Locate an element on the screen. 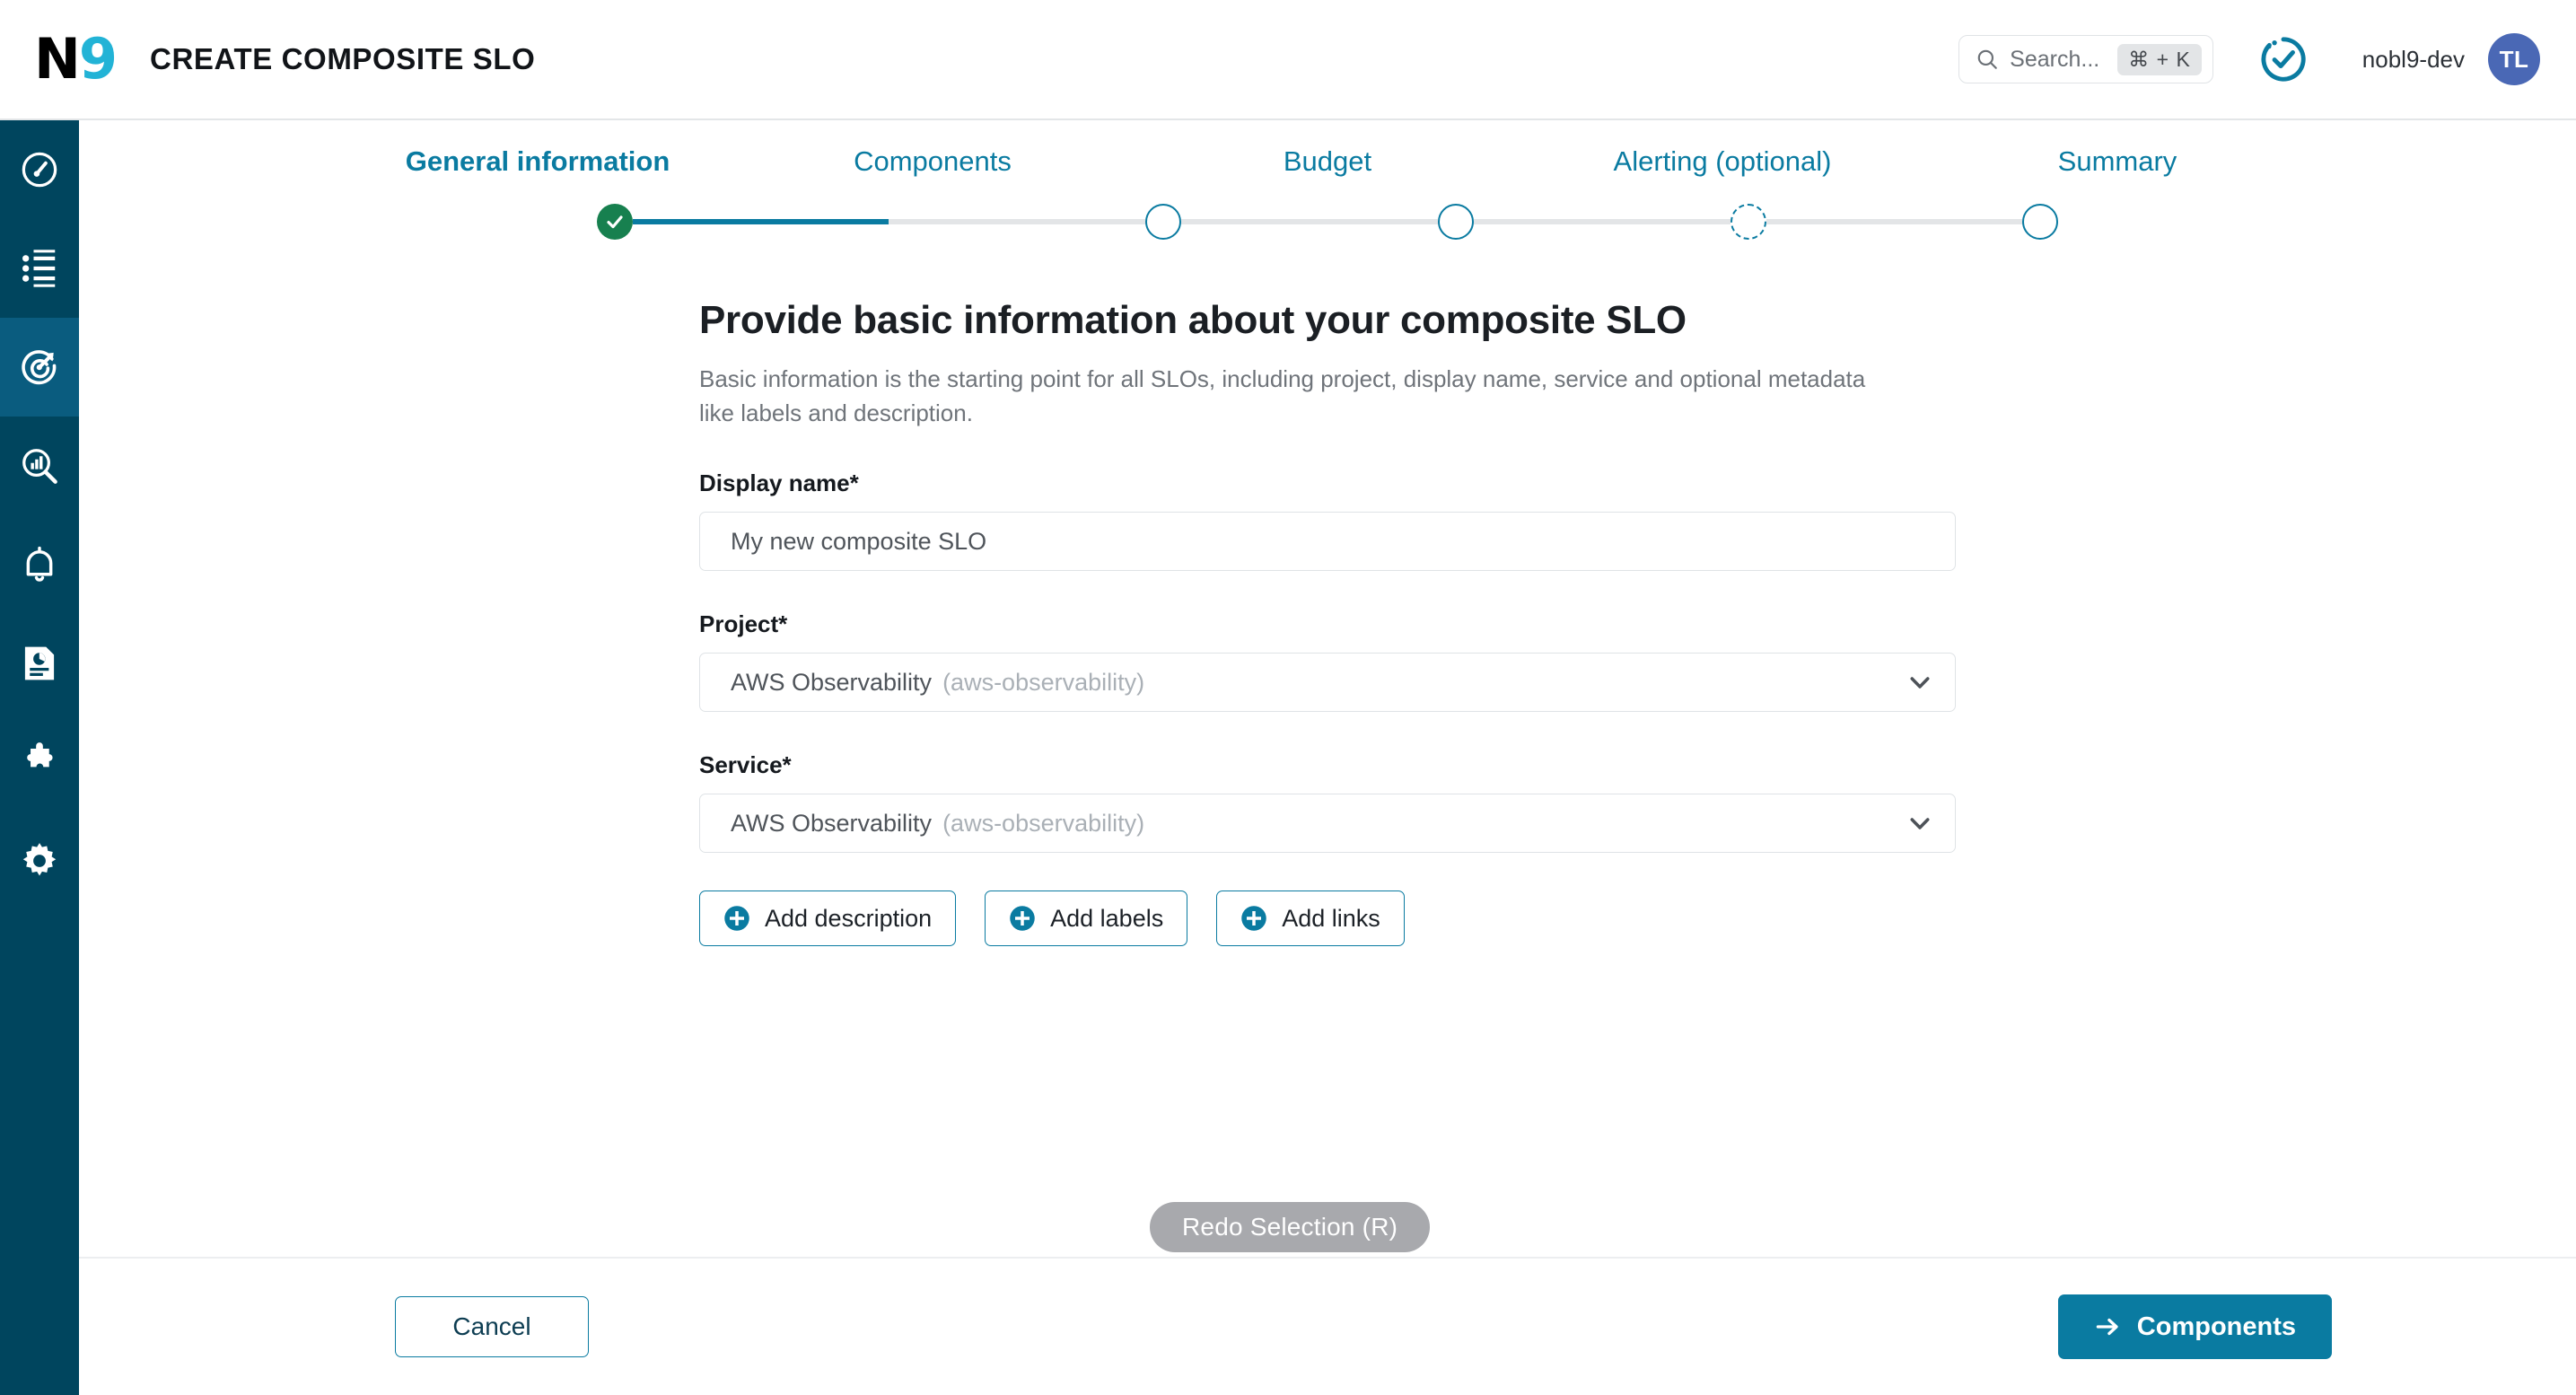  check-circle-progress-icon is located at coordinates (2283, 59).